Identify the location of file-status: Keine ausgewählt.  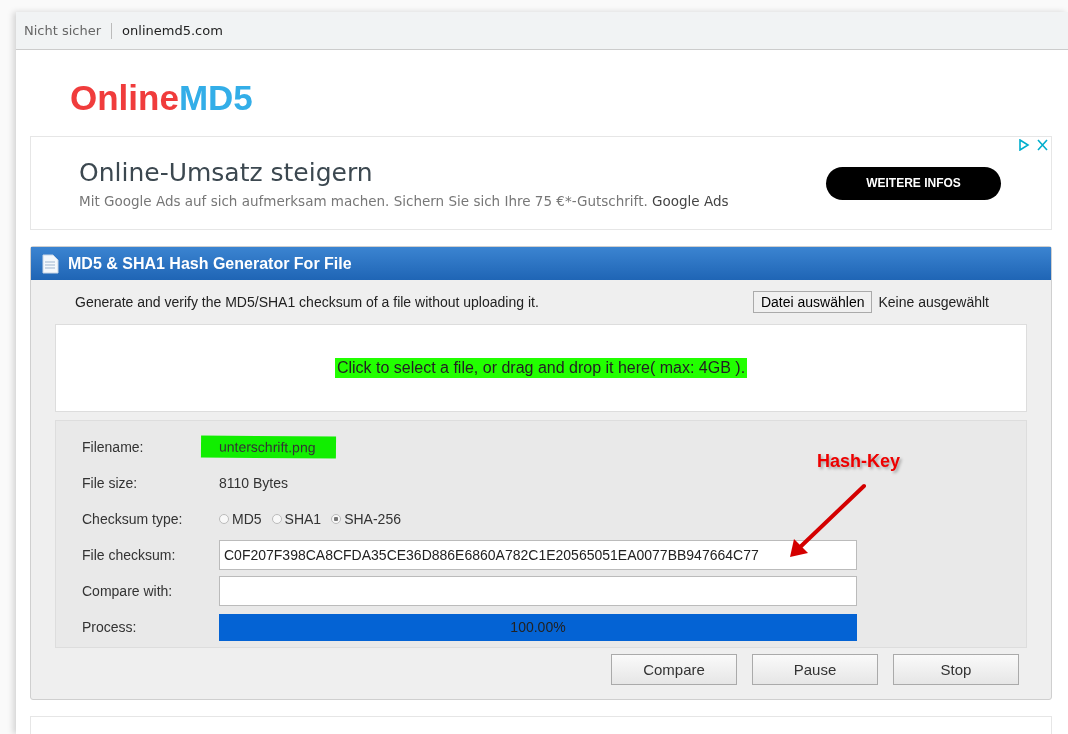
(933, 302).